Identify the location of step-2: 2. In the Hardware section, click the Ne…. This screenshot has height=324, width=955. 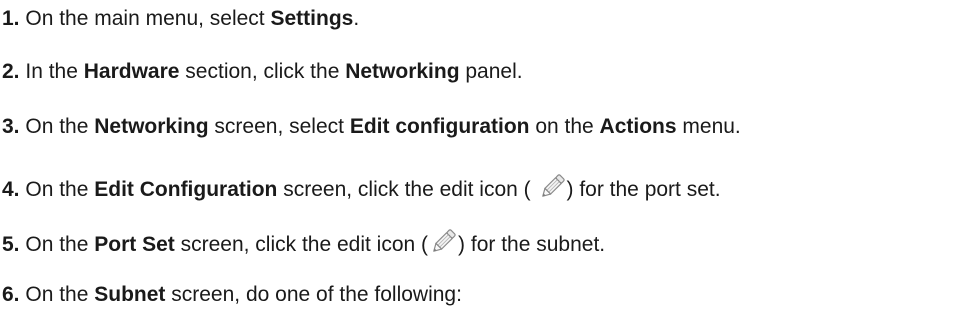
(262, 71).